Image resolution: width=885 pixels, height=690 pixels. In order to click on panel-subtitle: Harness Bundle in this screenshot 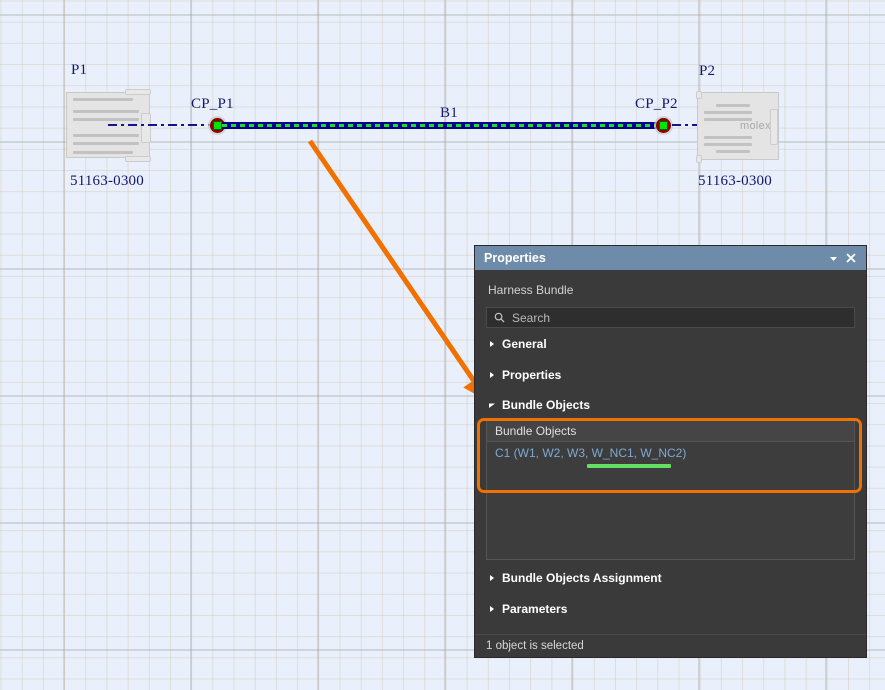, I will do `click(531, 290)`.